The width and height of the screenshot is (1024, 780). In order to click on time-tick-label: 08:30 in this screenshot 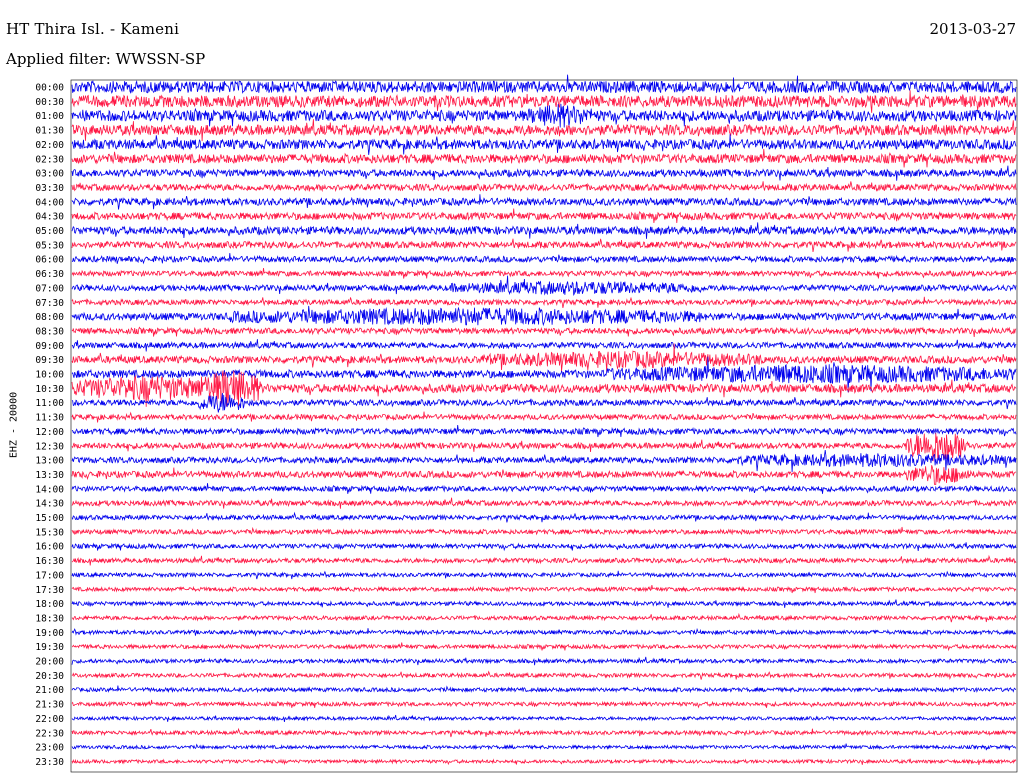, I will do `click(49, 331)`.